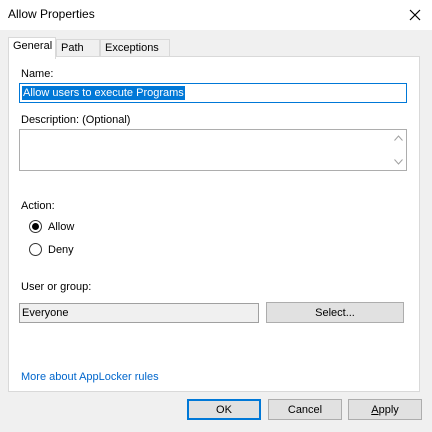 This screenshot has width=432, height=432. I want to click on apply-button-label: Apply, so click(385, 409).